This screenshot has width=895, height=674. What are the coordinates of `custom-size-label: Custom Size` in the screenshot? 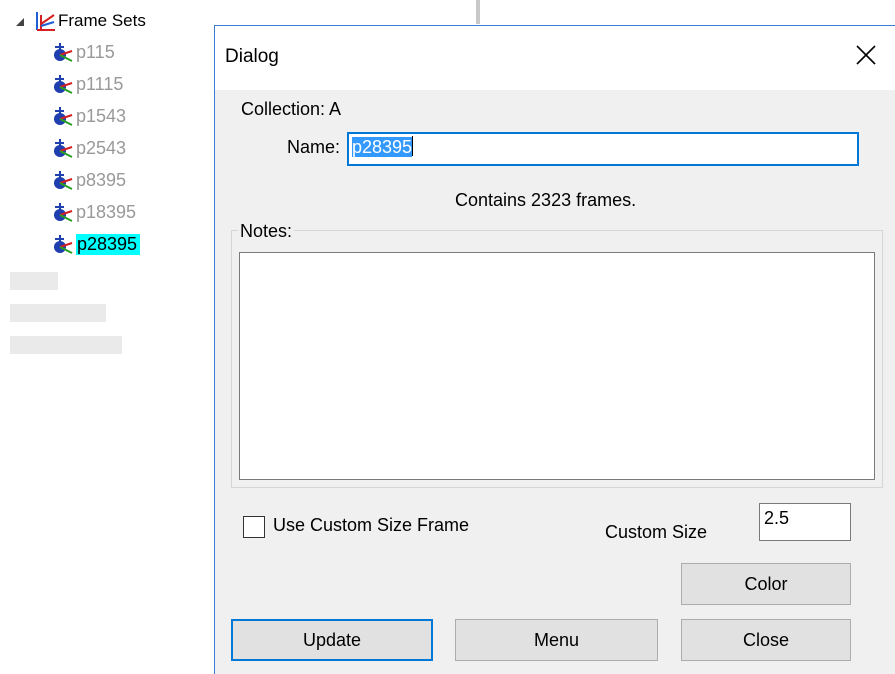 It's located at (656, 532).